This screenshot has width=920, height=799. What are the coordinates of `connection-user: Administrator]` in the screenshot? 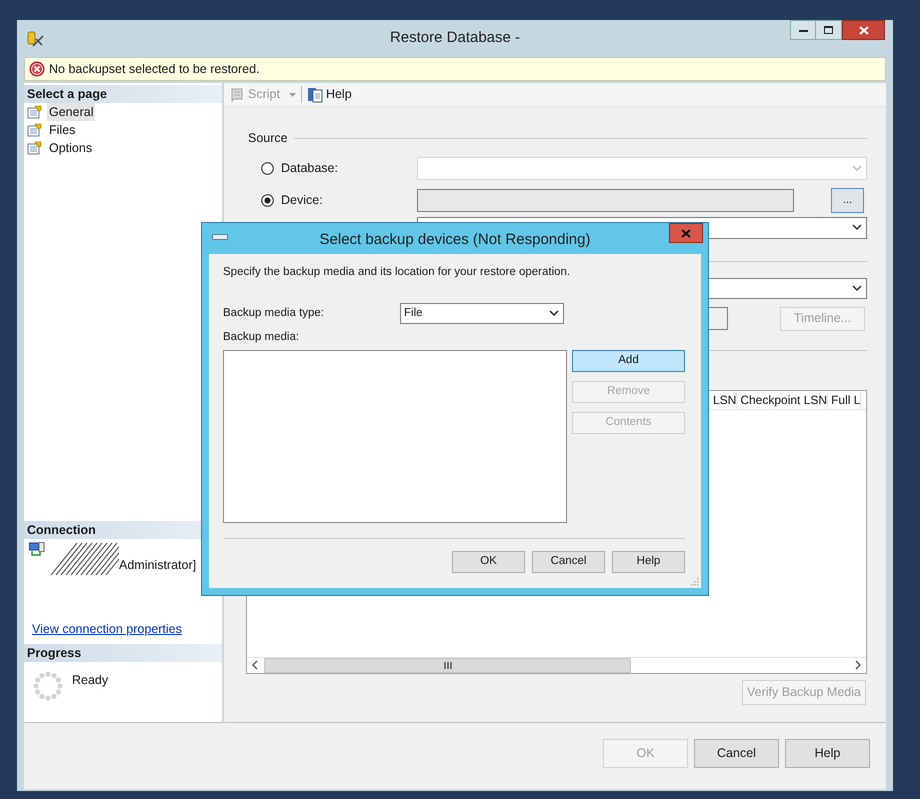 It's located at (157, 565).